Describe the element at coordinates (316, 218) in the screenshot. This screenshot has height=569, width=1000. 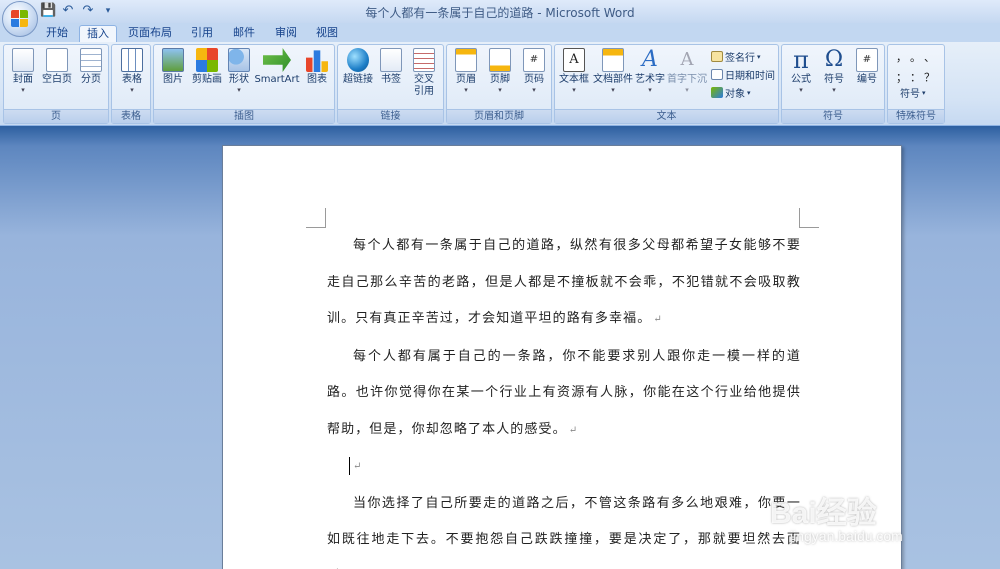
I see `margin-corner-top-left` at that location.